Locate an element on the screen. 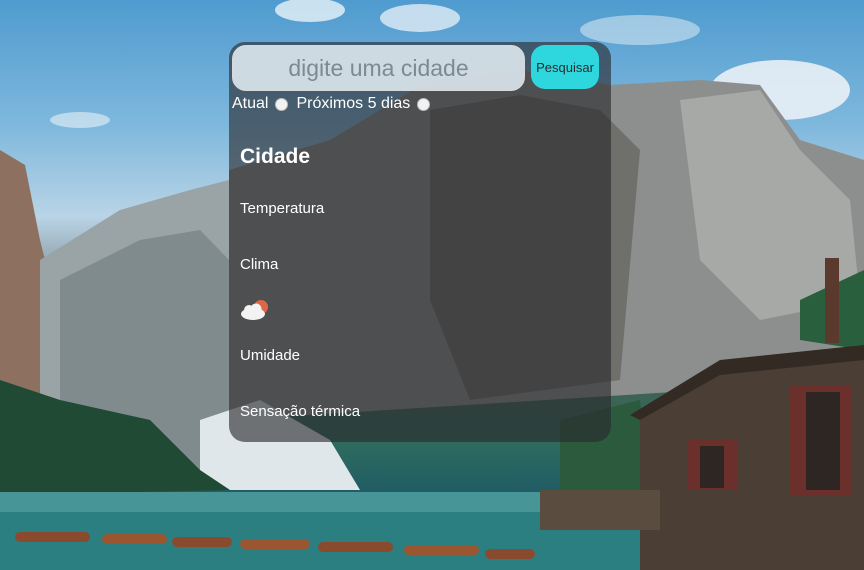 The height and width of the screenshot is (570, 864). feels-like-label: Sensação térmica is located at coordinates (300, 411).